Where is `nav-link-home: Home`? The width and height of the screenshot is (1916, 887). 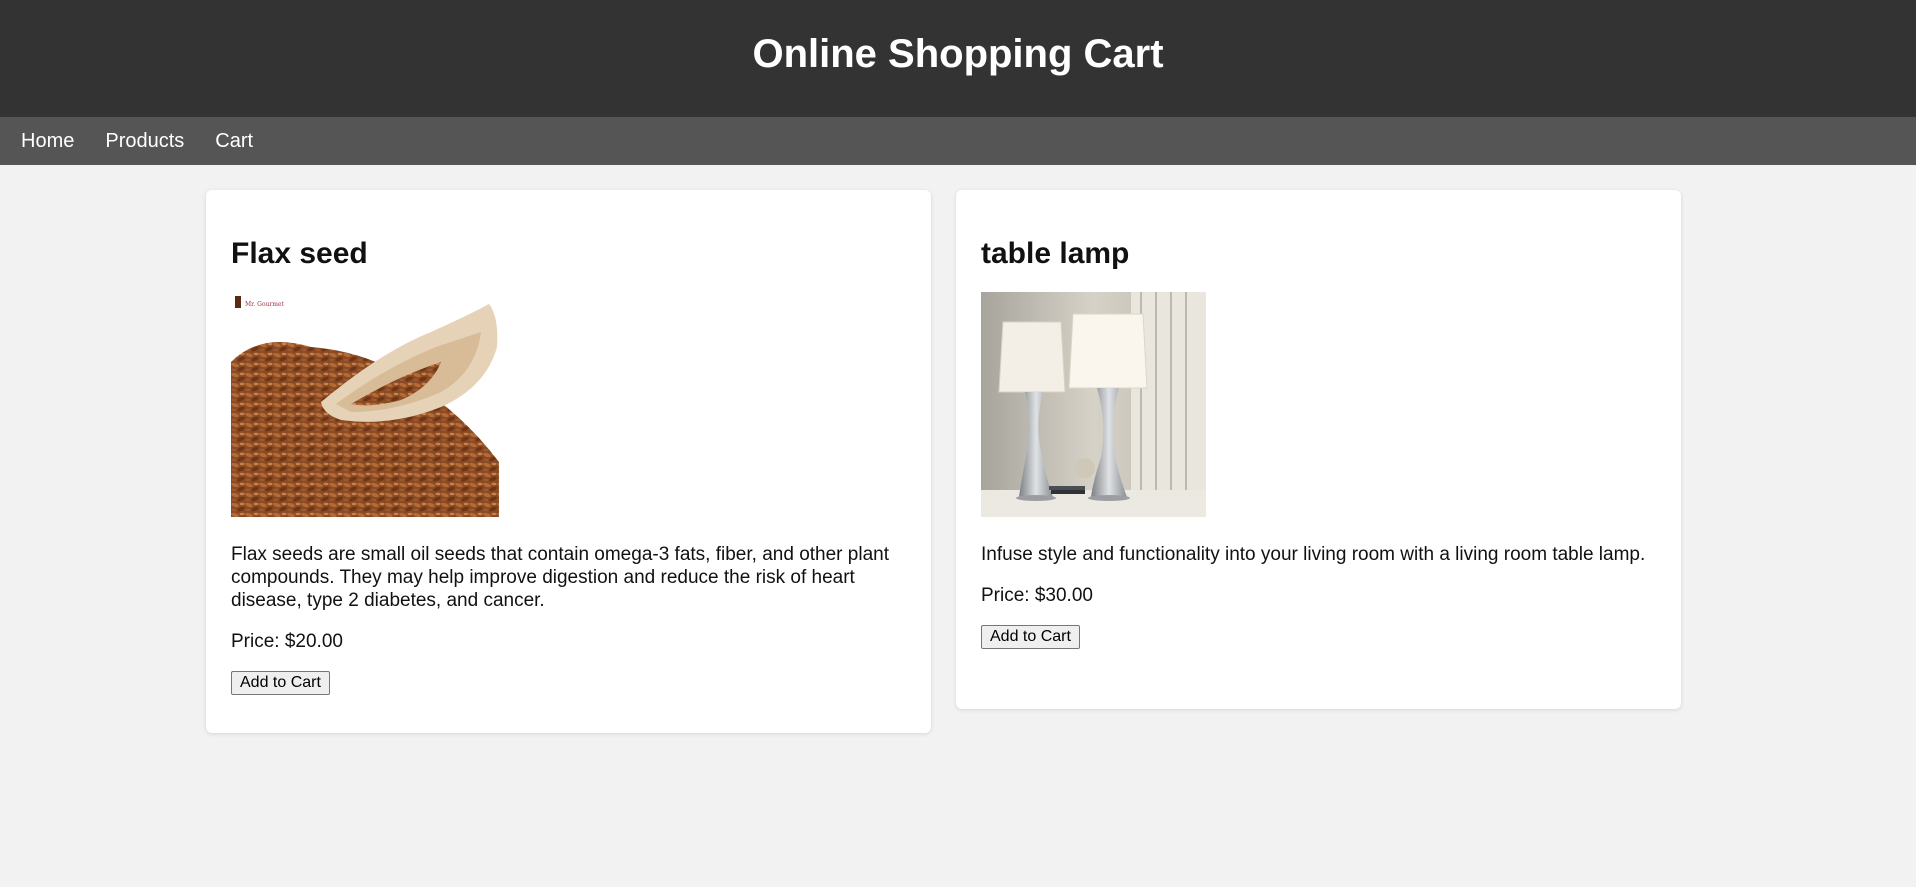 nav-link-home: Home is located at coordinates (47, 141).